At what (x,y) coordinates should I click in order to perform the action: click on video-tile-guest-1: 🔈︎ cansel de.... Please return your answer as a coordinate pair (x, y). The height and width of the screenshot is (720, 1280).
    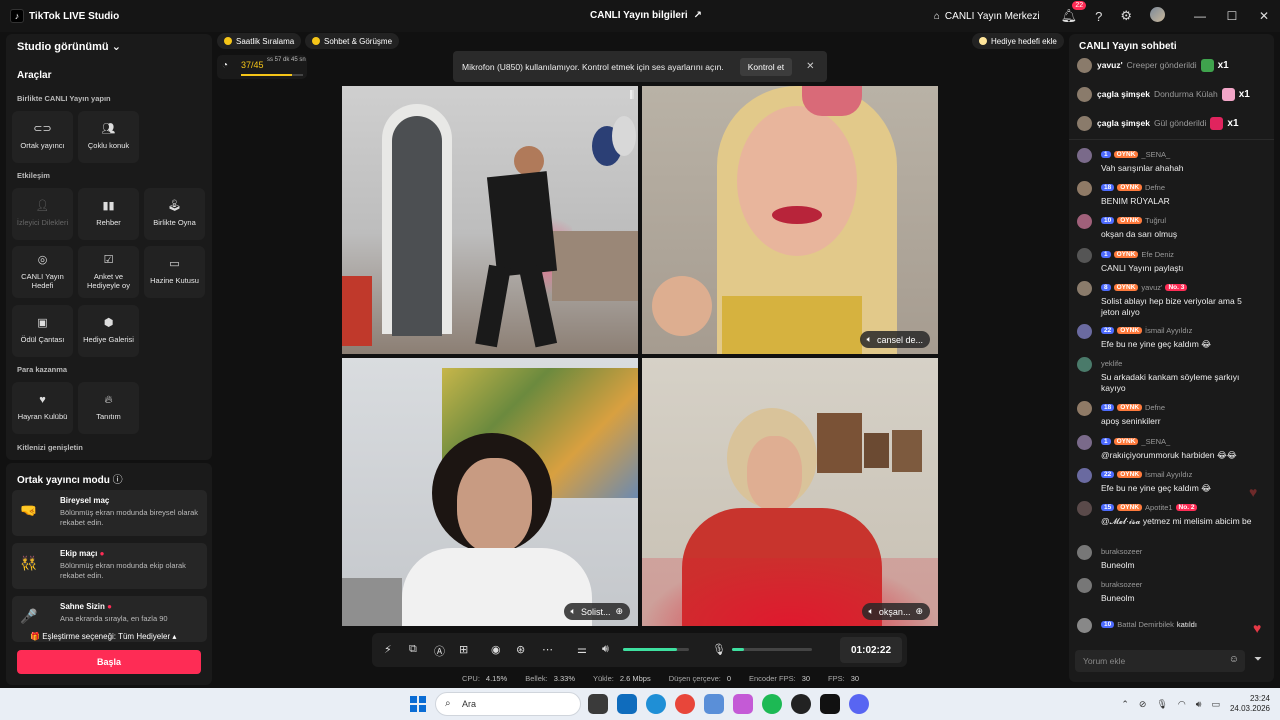
    Looking at the image, I should click on (790, 220).